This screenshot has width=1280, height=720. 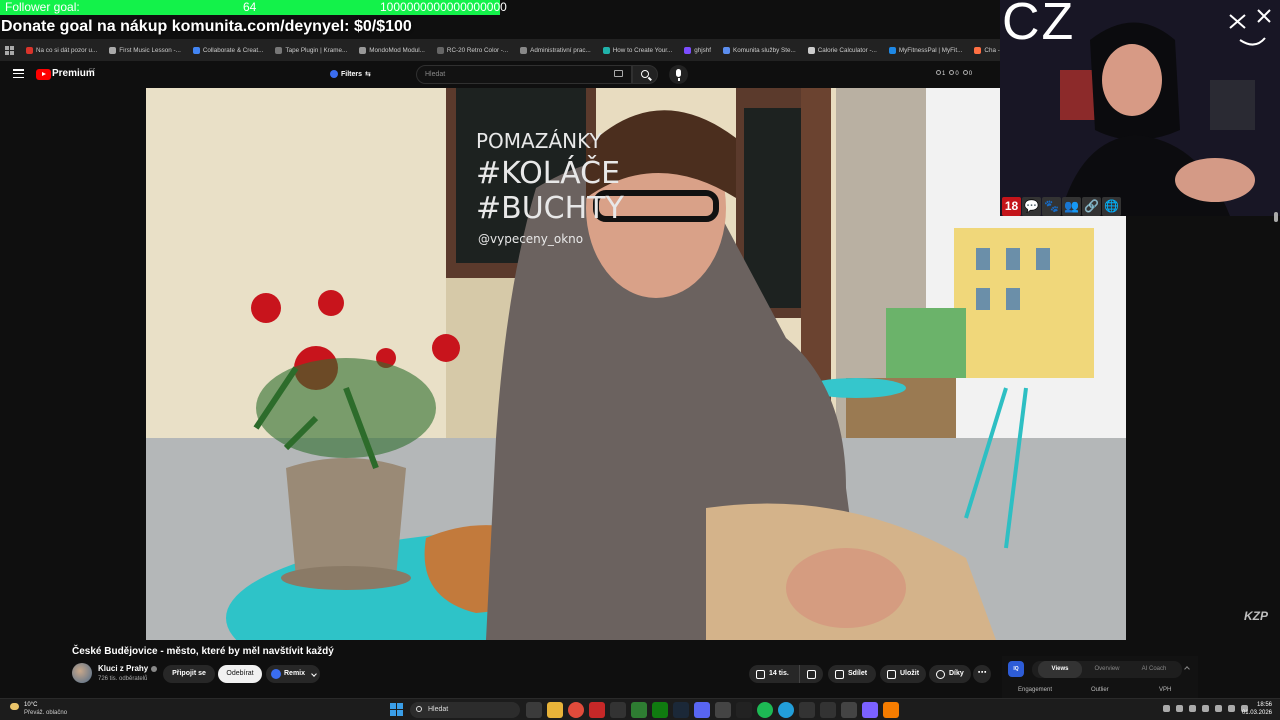 I want to click on youtube-header: Premium CZ Filters ⇆ Hledat 1 0 0, so click(x=500, y=74).